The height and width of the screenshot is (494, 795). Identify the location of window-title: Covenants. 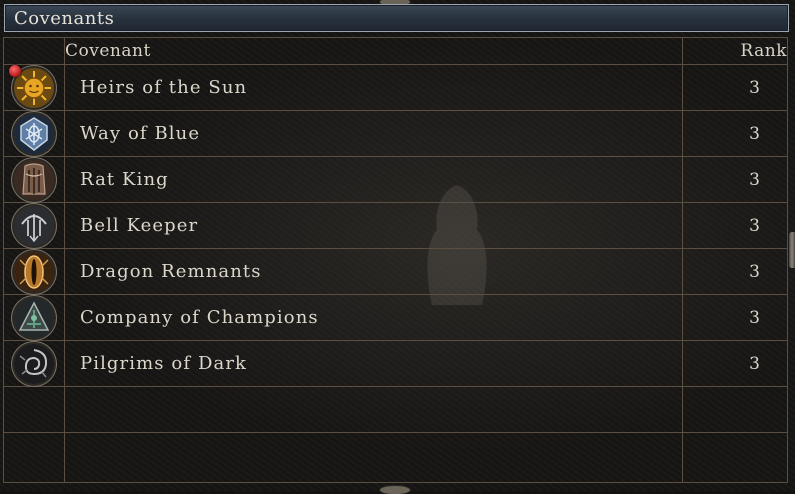
(64, 18).